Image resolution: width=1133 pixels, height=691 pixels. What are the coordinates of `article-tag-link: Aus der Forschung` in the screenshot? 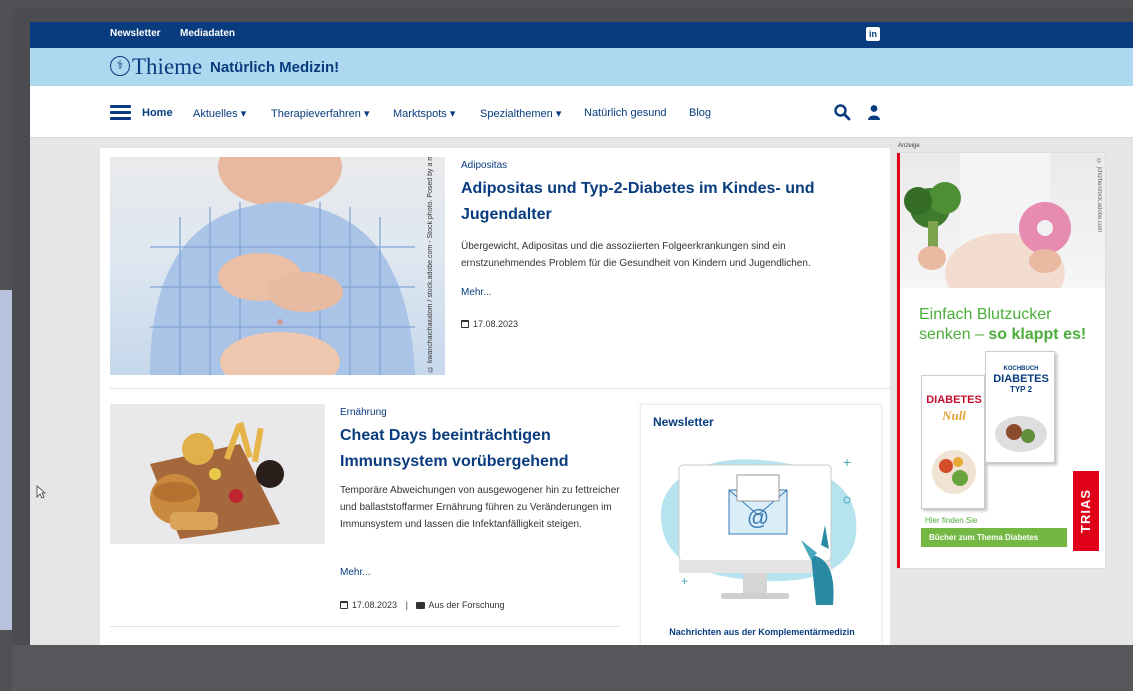 It's located at (466, 605).